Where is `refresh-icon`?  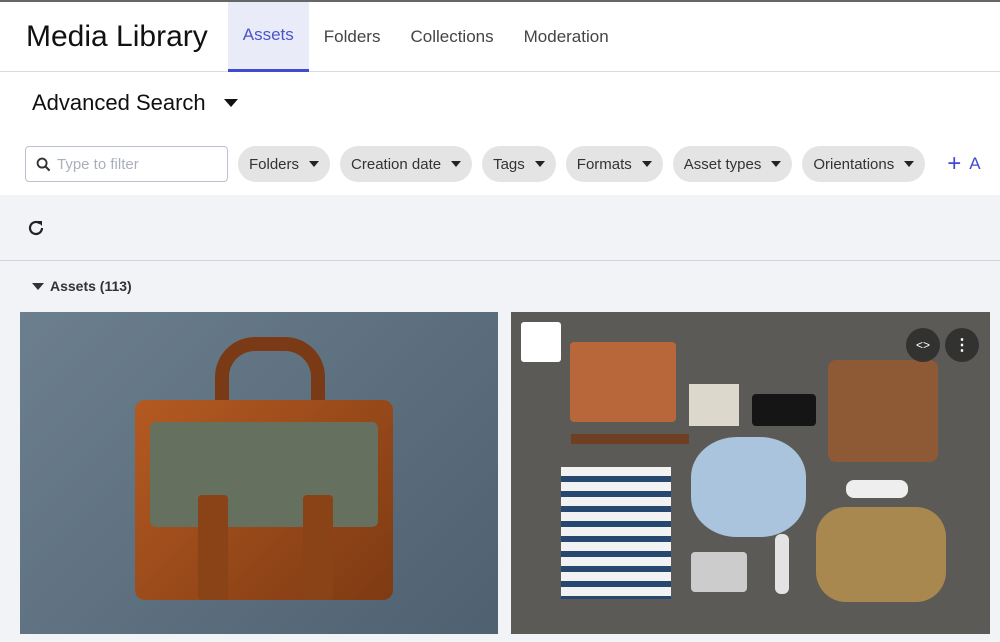
refresh-icon is located at coordinates (36, 228).